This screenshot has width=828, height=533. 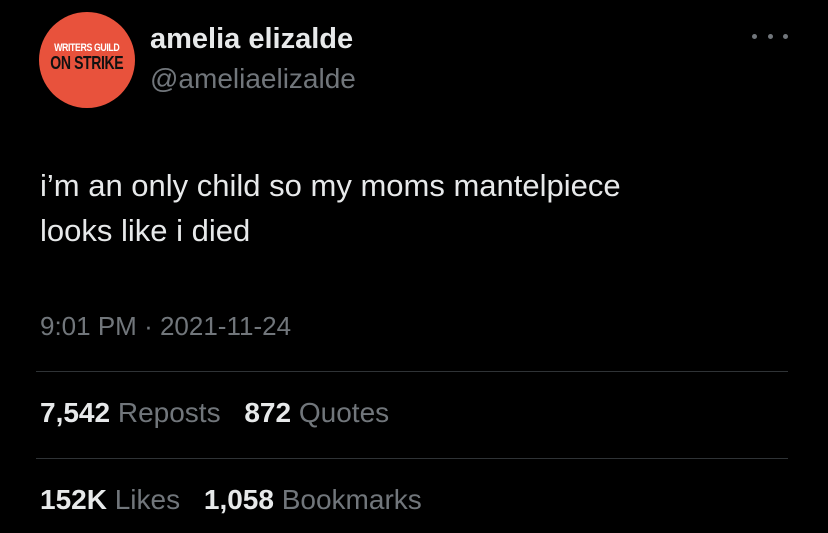 What do you see at coordinates (251, 39) in the screenshot?
I see `author-display-name: amelia elizalde` at bounding box center [251, 39].